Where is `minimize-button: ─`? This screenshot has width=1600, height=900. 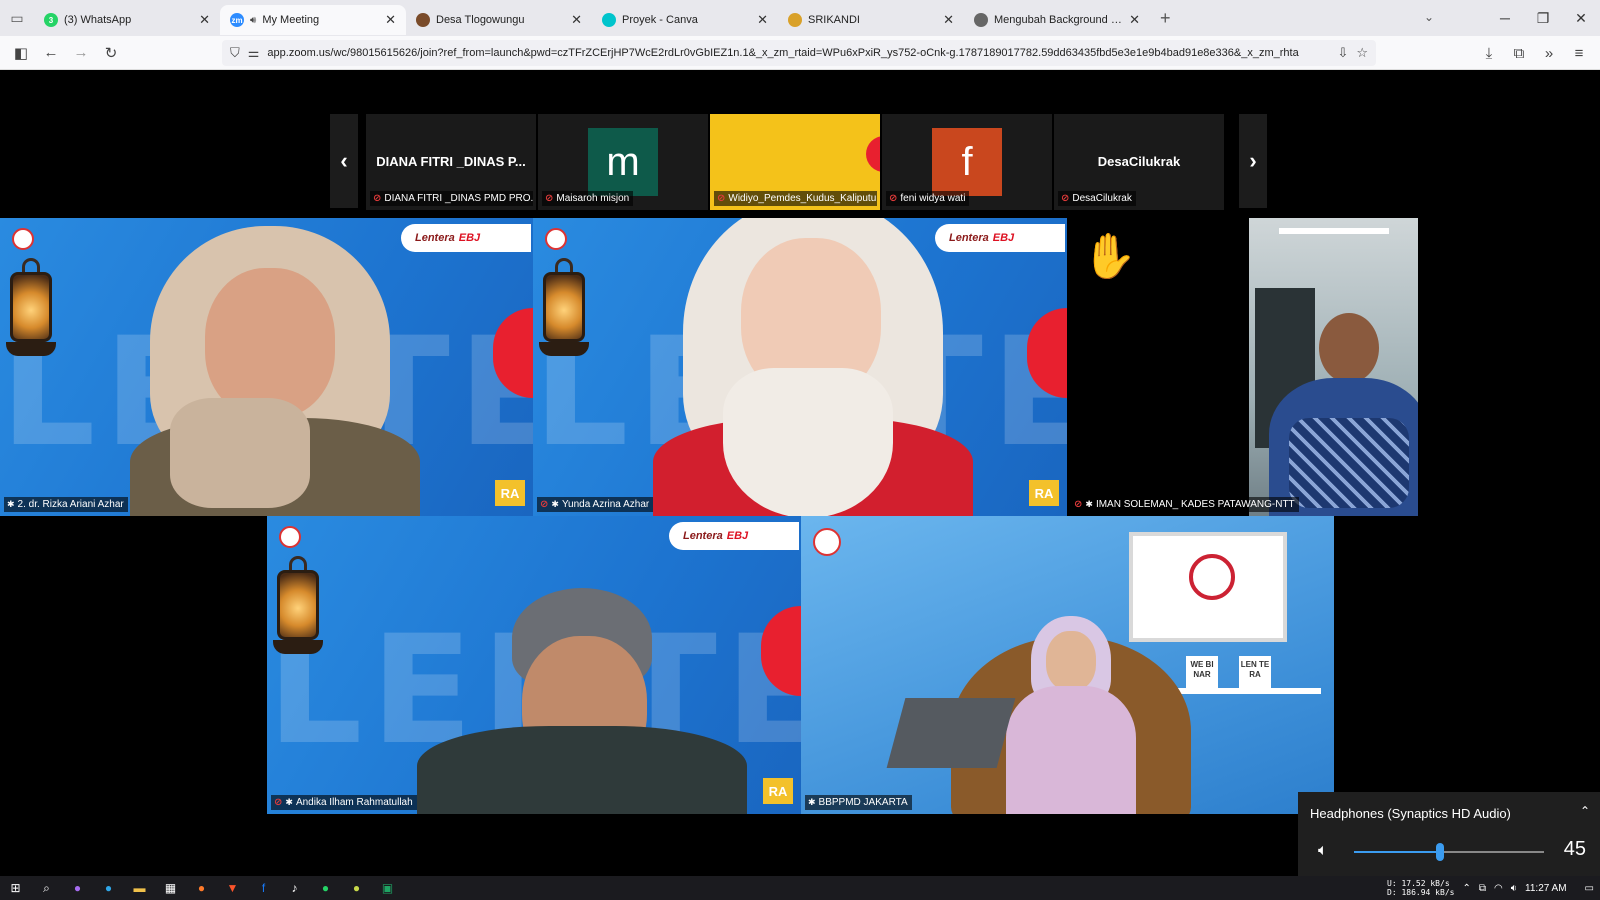 minimize-button: ─ is located at coordinates (1505, 18).